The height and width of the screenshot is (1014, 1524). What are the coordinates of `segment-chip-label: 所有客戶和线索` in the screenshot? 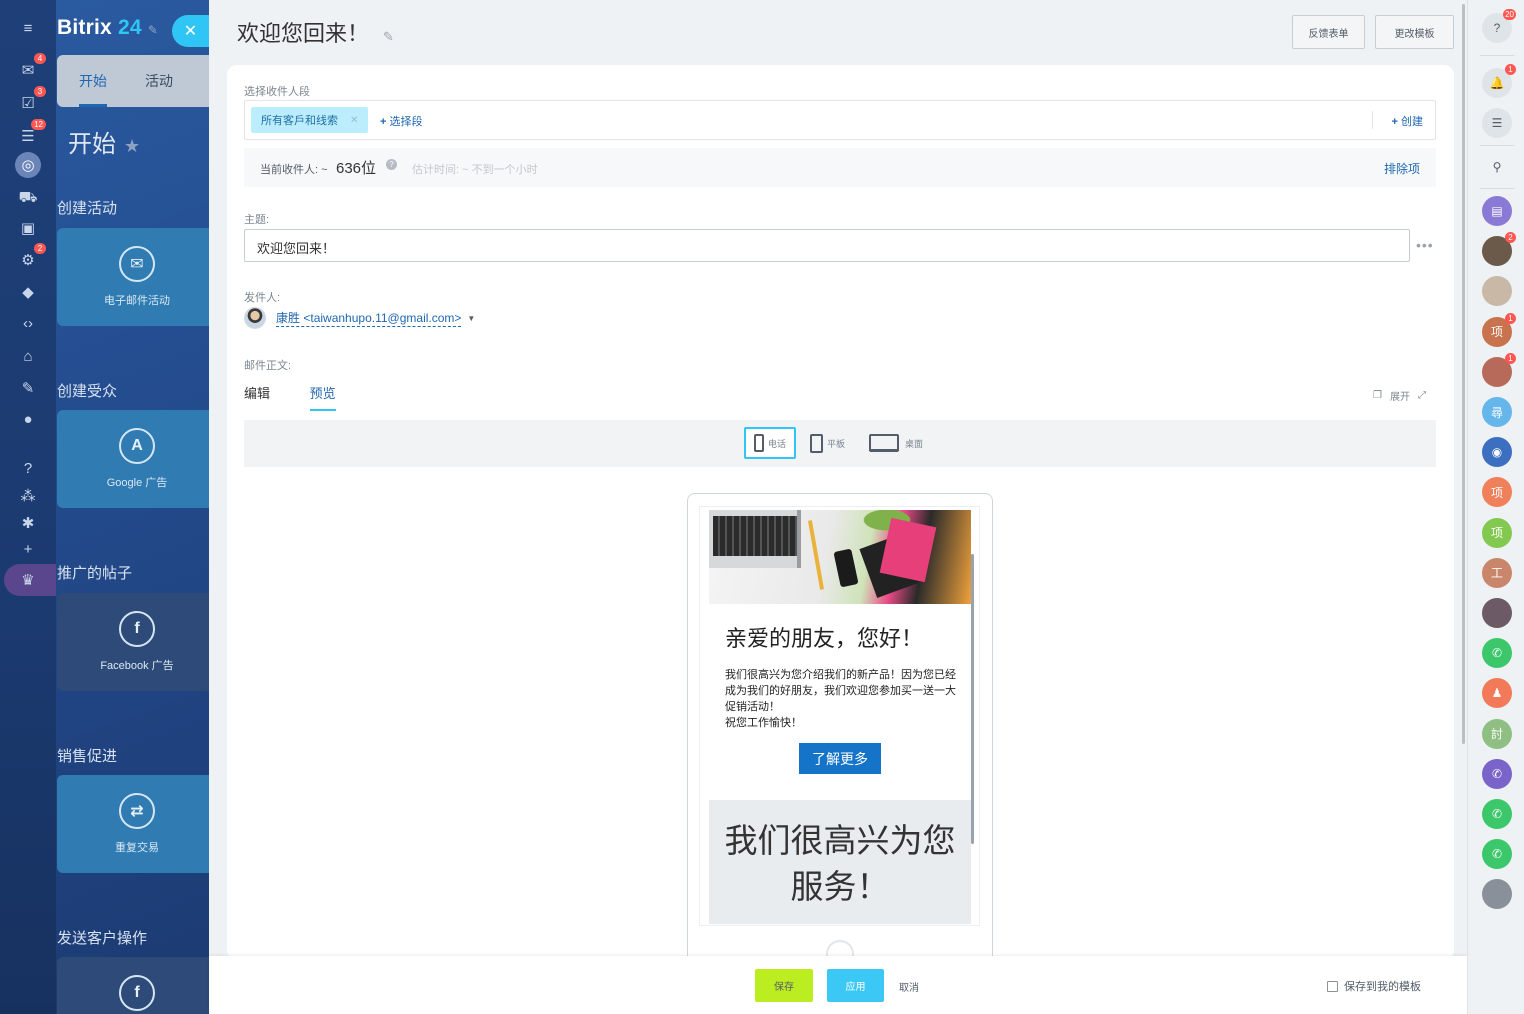 It's located at (299, 121).